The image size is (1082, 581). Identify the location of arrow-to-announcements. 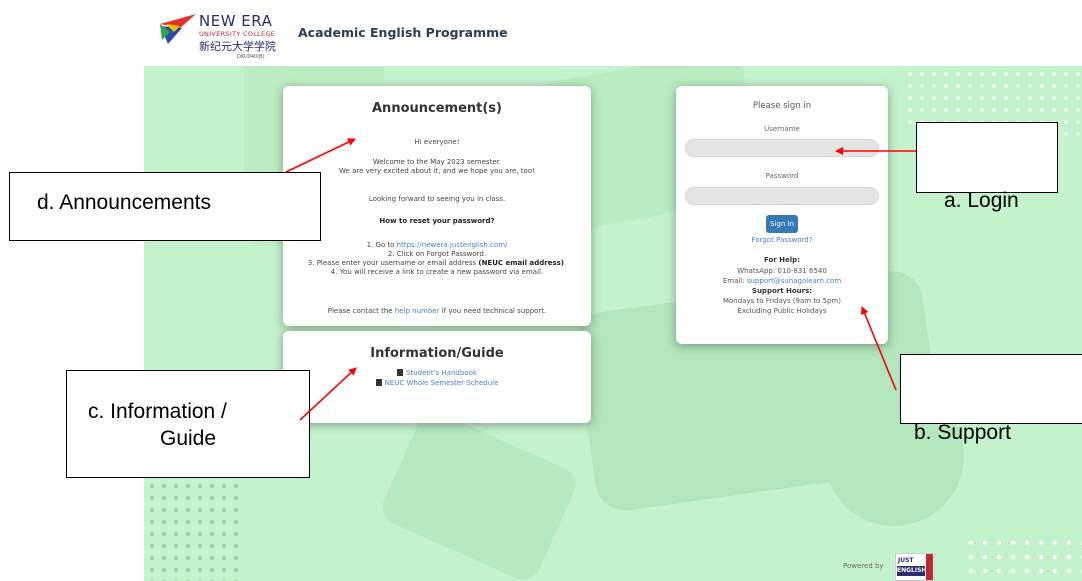
(320, 155).